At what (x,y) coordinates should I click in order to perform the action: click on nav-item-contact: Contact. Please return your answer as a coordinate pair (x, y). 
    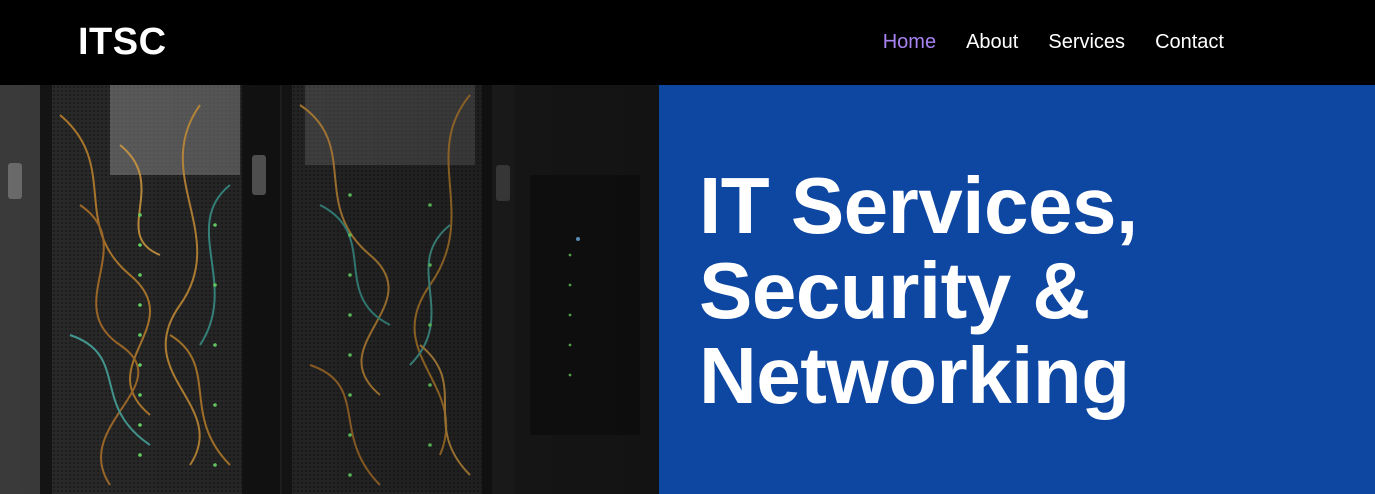
    Looking at the image, I should click on (1189, 42).